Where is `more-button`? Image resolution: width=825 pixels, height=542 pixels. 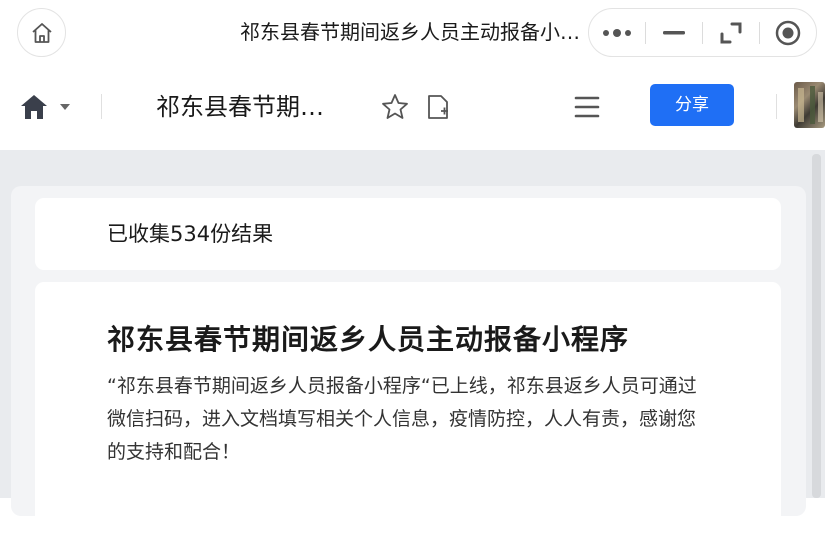 more-button is located at coordinates (617, 32).